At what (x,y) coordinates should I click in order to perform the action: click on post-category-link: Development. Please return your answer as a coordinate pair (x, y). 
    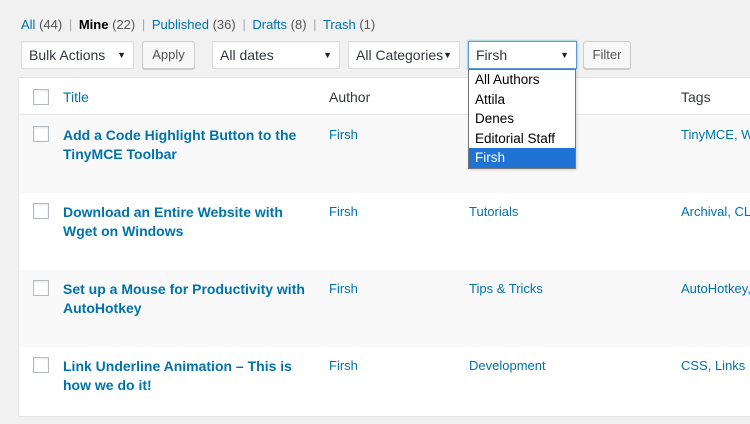
    Looking at the image, I should click on (507, 365).